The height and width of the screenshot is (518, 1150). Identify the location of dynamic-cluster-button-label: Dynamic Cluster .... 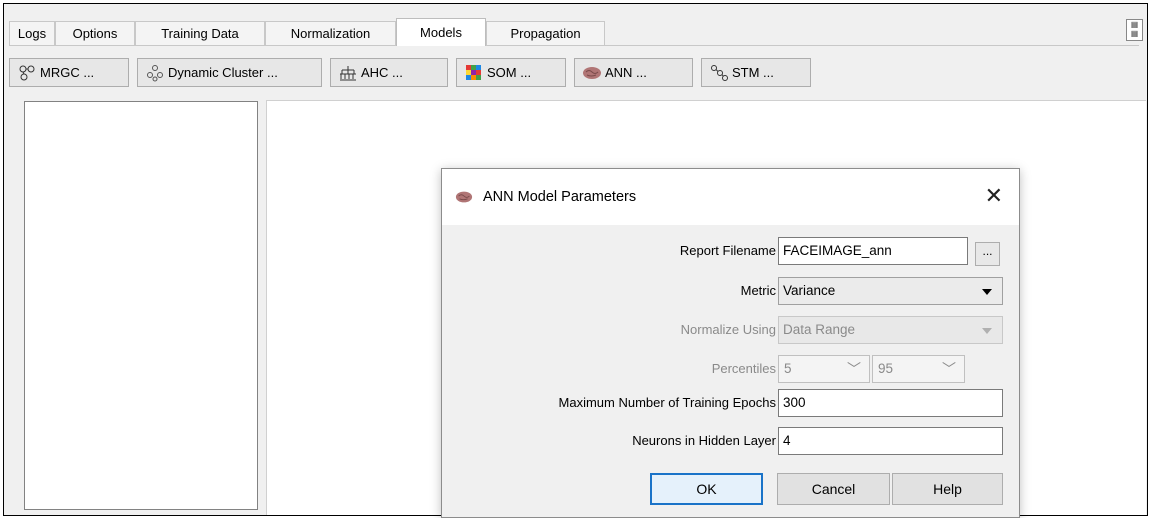
(223, 72).